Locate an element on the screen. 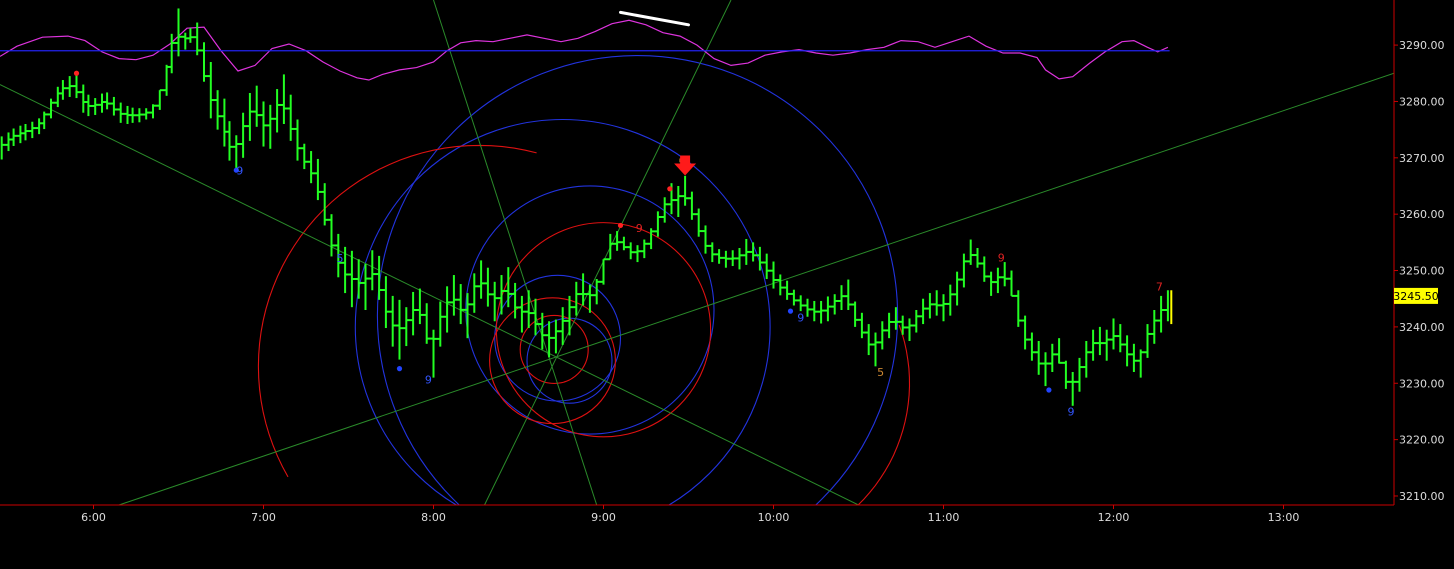  time-tick-label: 7:00 is located at coordinates (263, 517).